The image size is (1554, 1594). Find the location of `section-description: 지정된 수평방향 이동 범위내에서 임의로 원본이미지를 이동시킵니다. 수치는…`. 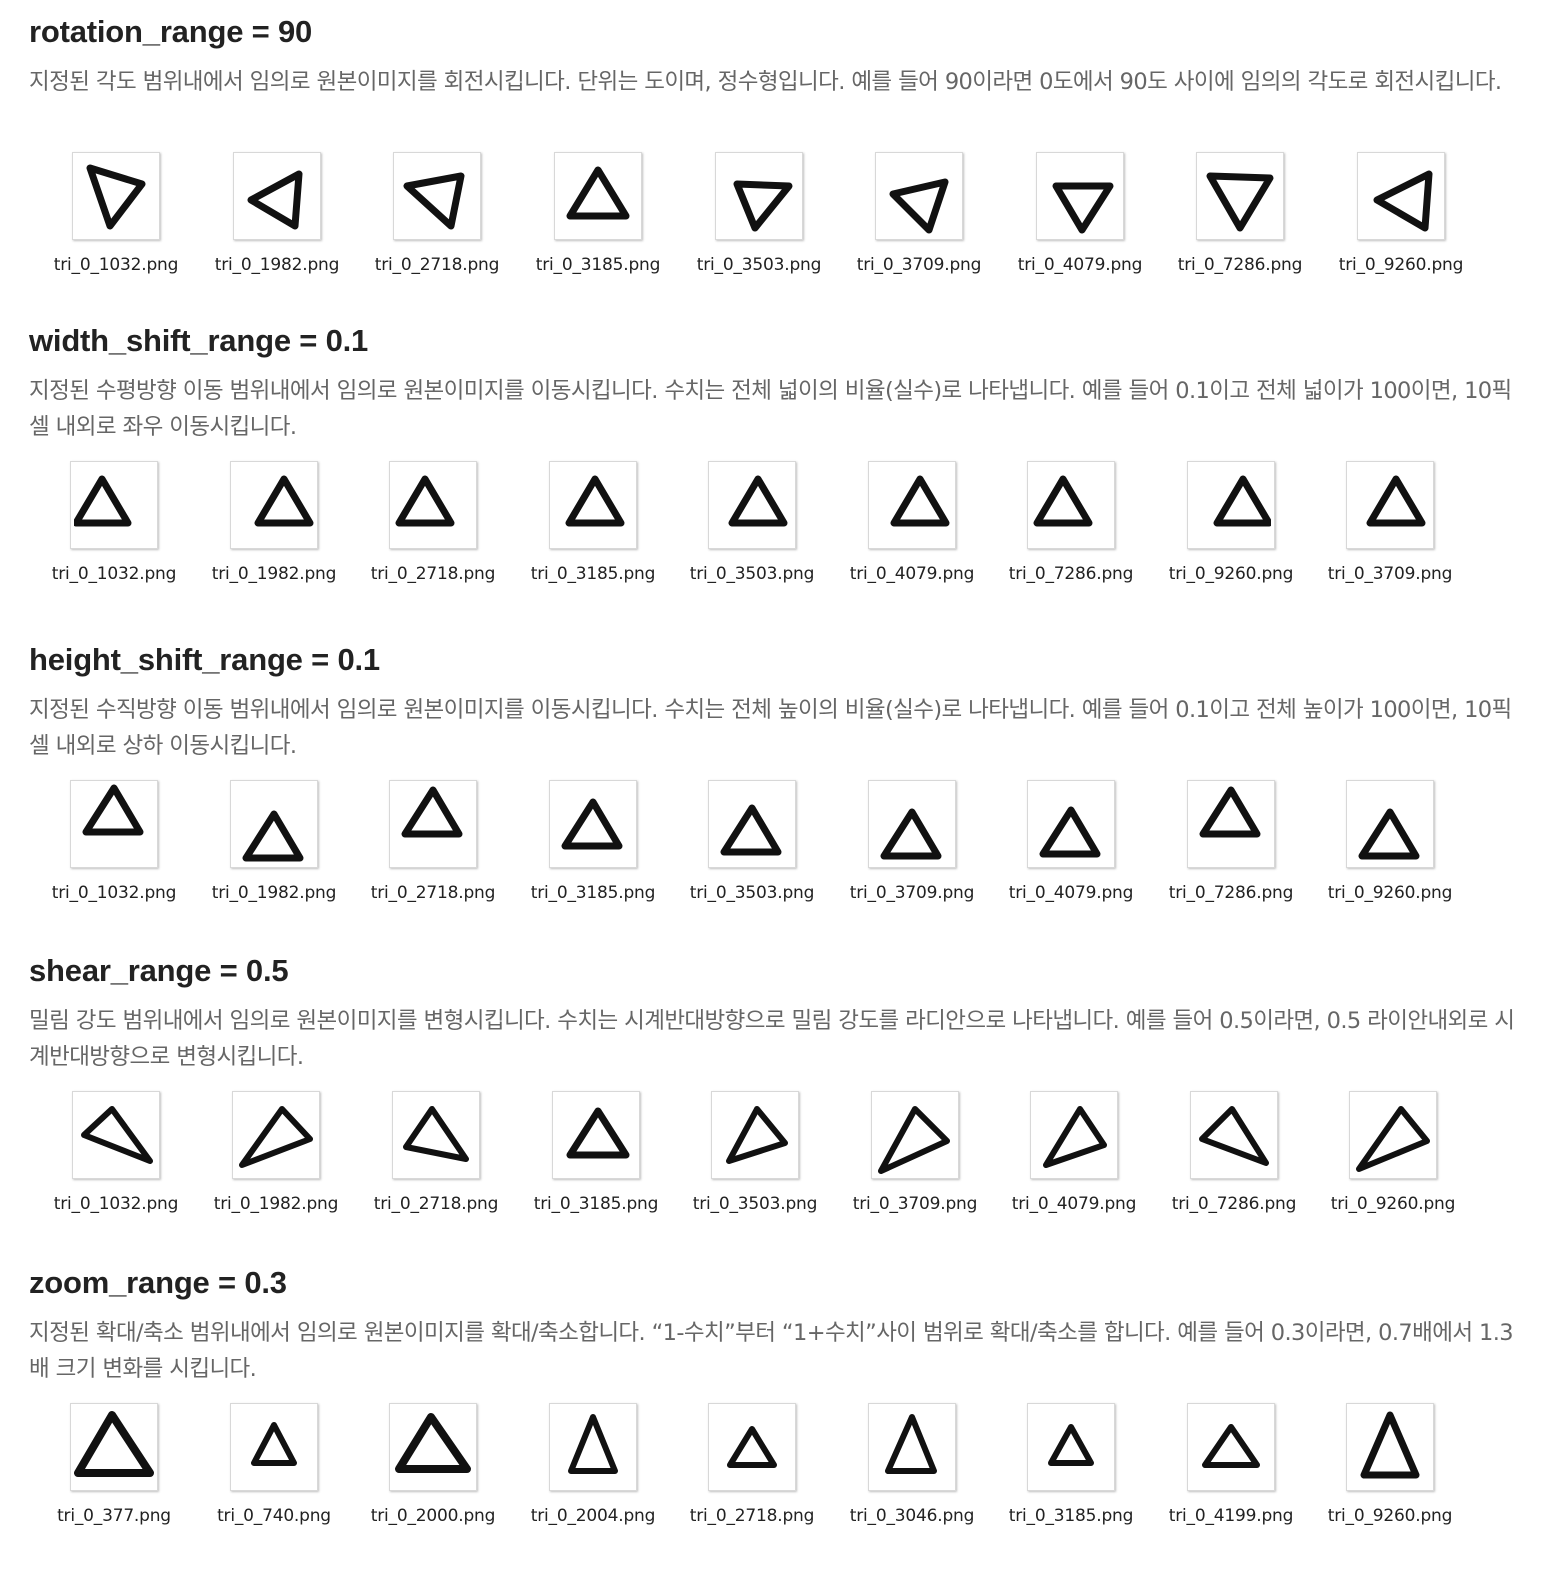

section-description: 지정된 수평방향 이동 범위내에서 임의로 원본이미지를 이동시킵니다. 수치는… is located at coordinates (770, 409).